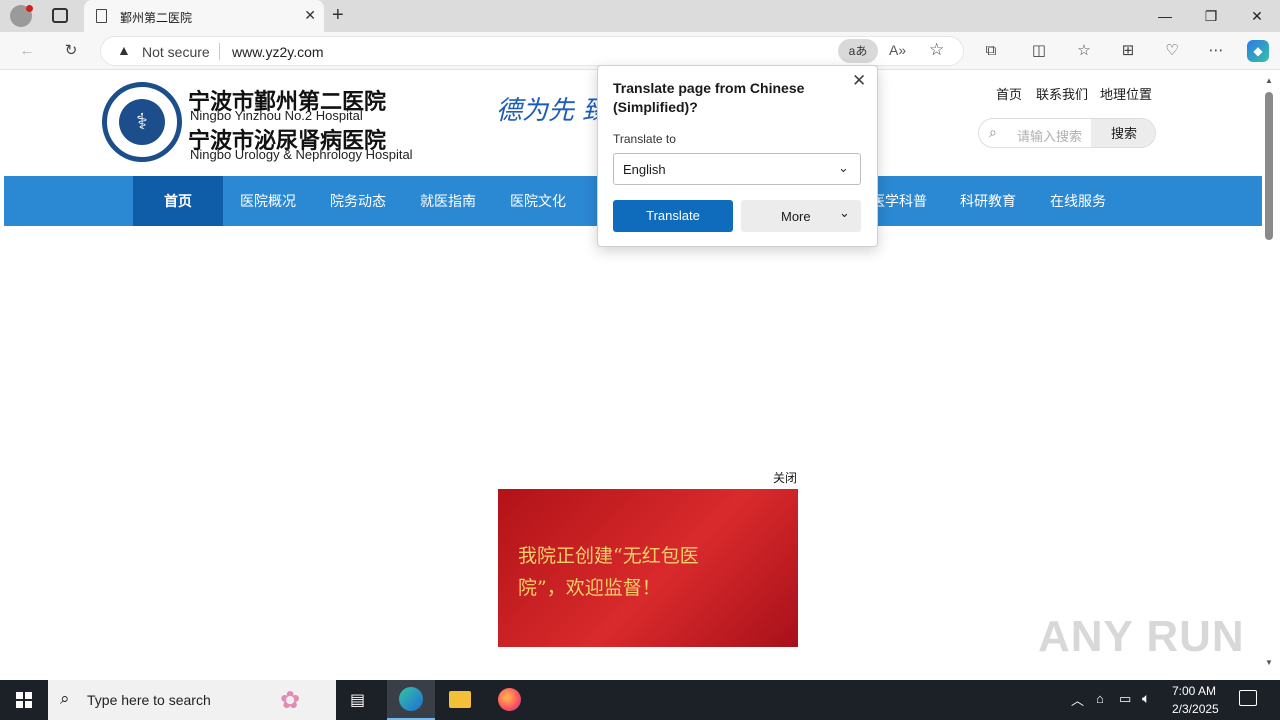 This screenshot has height=720, width=1280. I want to click on favorites-icon: ☆, so click(1084, 51).